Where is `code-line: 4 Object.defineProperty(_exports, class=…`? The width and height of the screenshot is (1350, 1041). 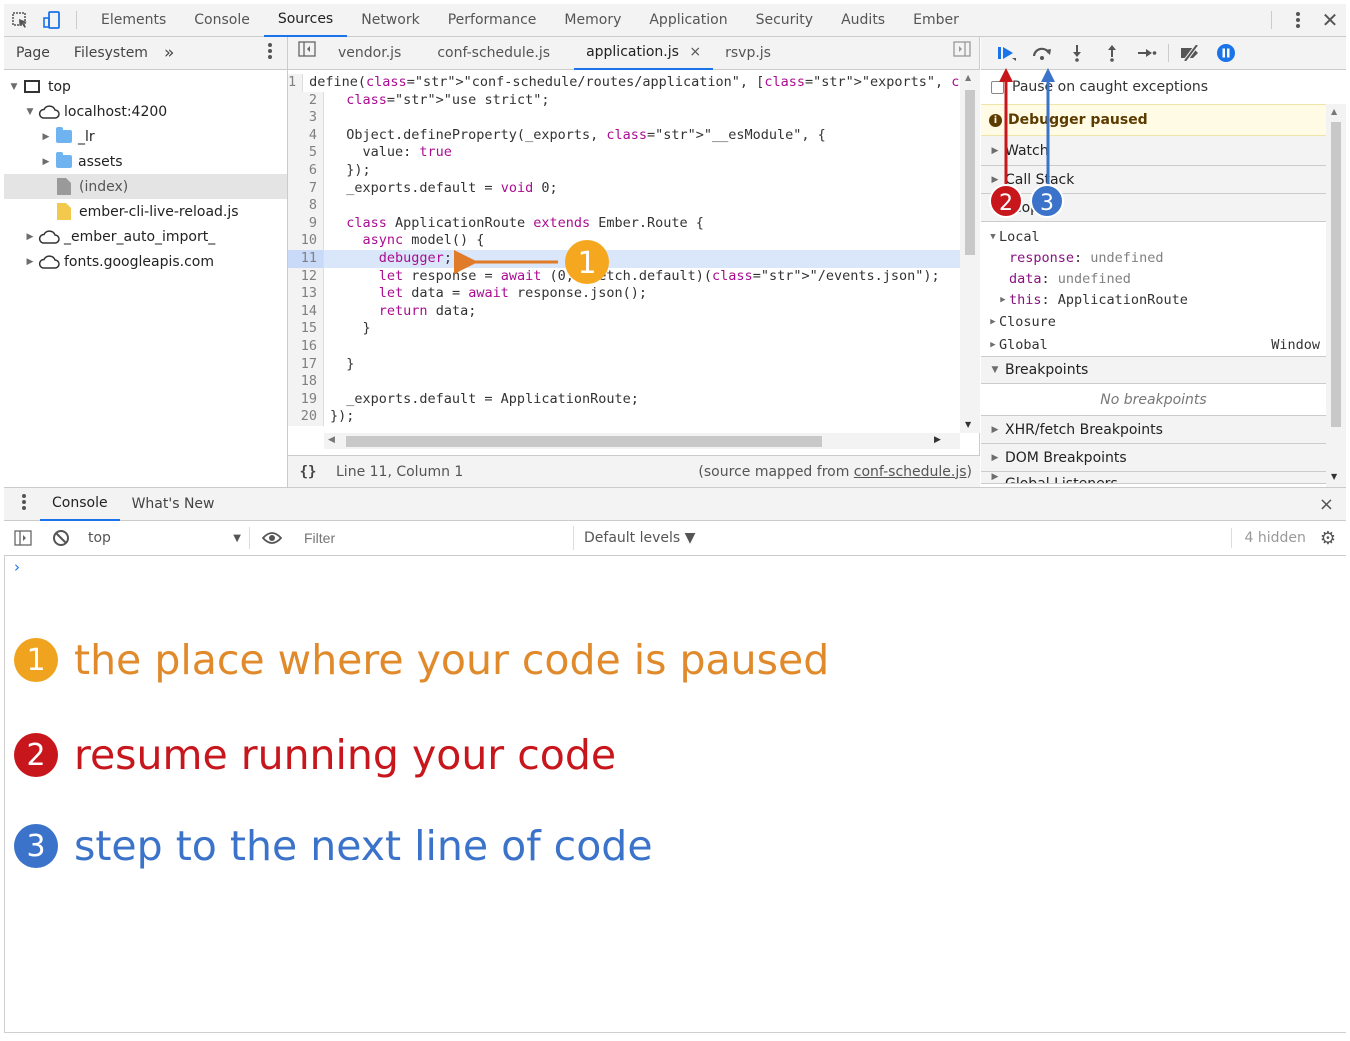
code-line: 4 Object.defineProperty(_exports, class=… is located at coordinates (624, 135).